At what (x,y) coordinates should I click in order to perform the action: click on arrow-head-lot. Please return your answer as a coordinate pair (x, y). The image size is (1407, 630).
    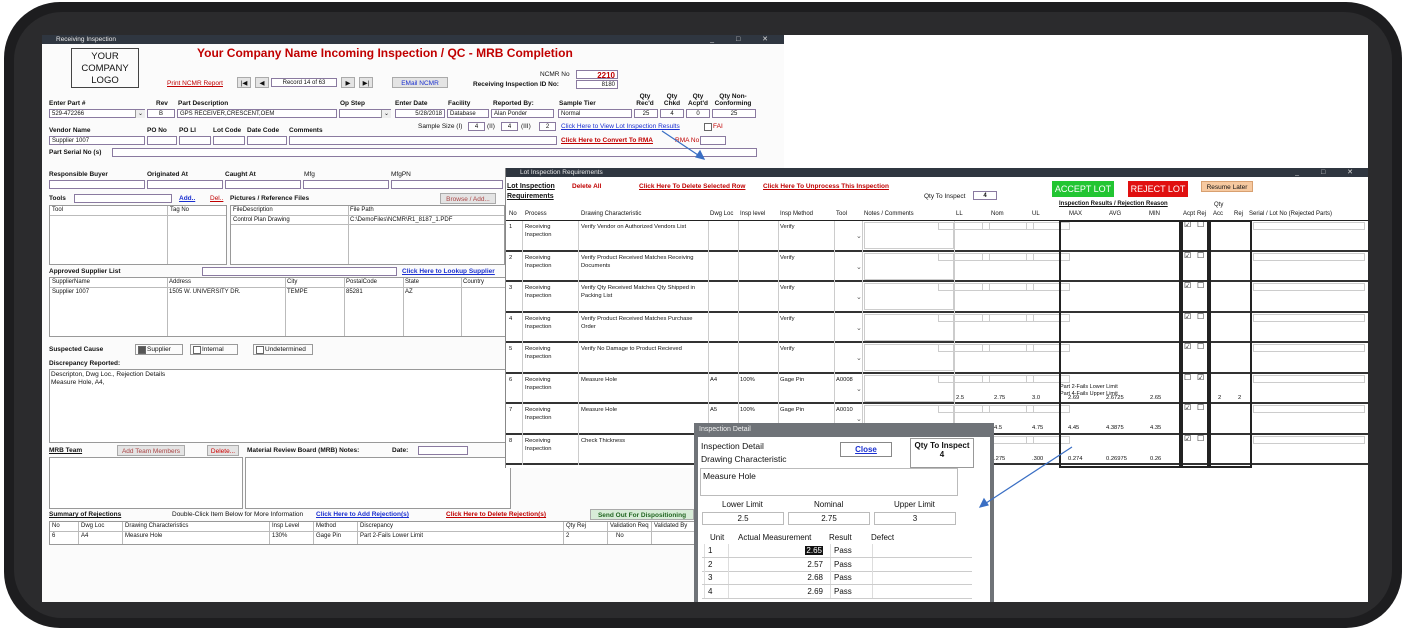
    Looking at the image, I should click on (700, 154).